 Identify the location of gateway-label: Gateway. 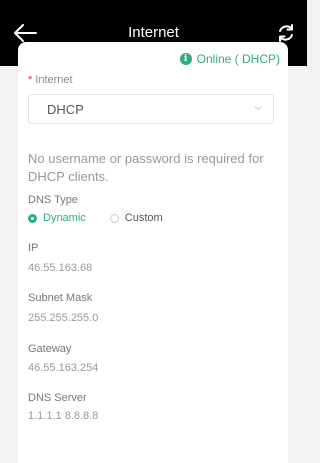
(50, 349).